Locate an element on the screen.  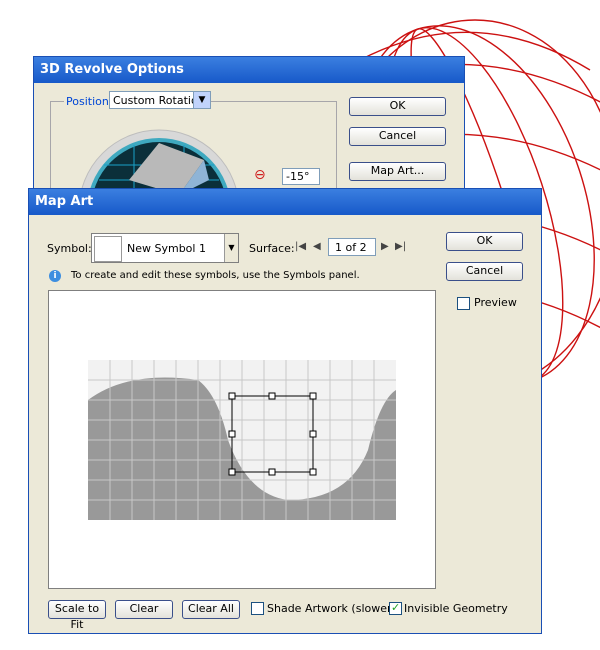
angle-input-value: -15° is located at coordinates (298, 176).